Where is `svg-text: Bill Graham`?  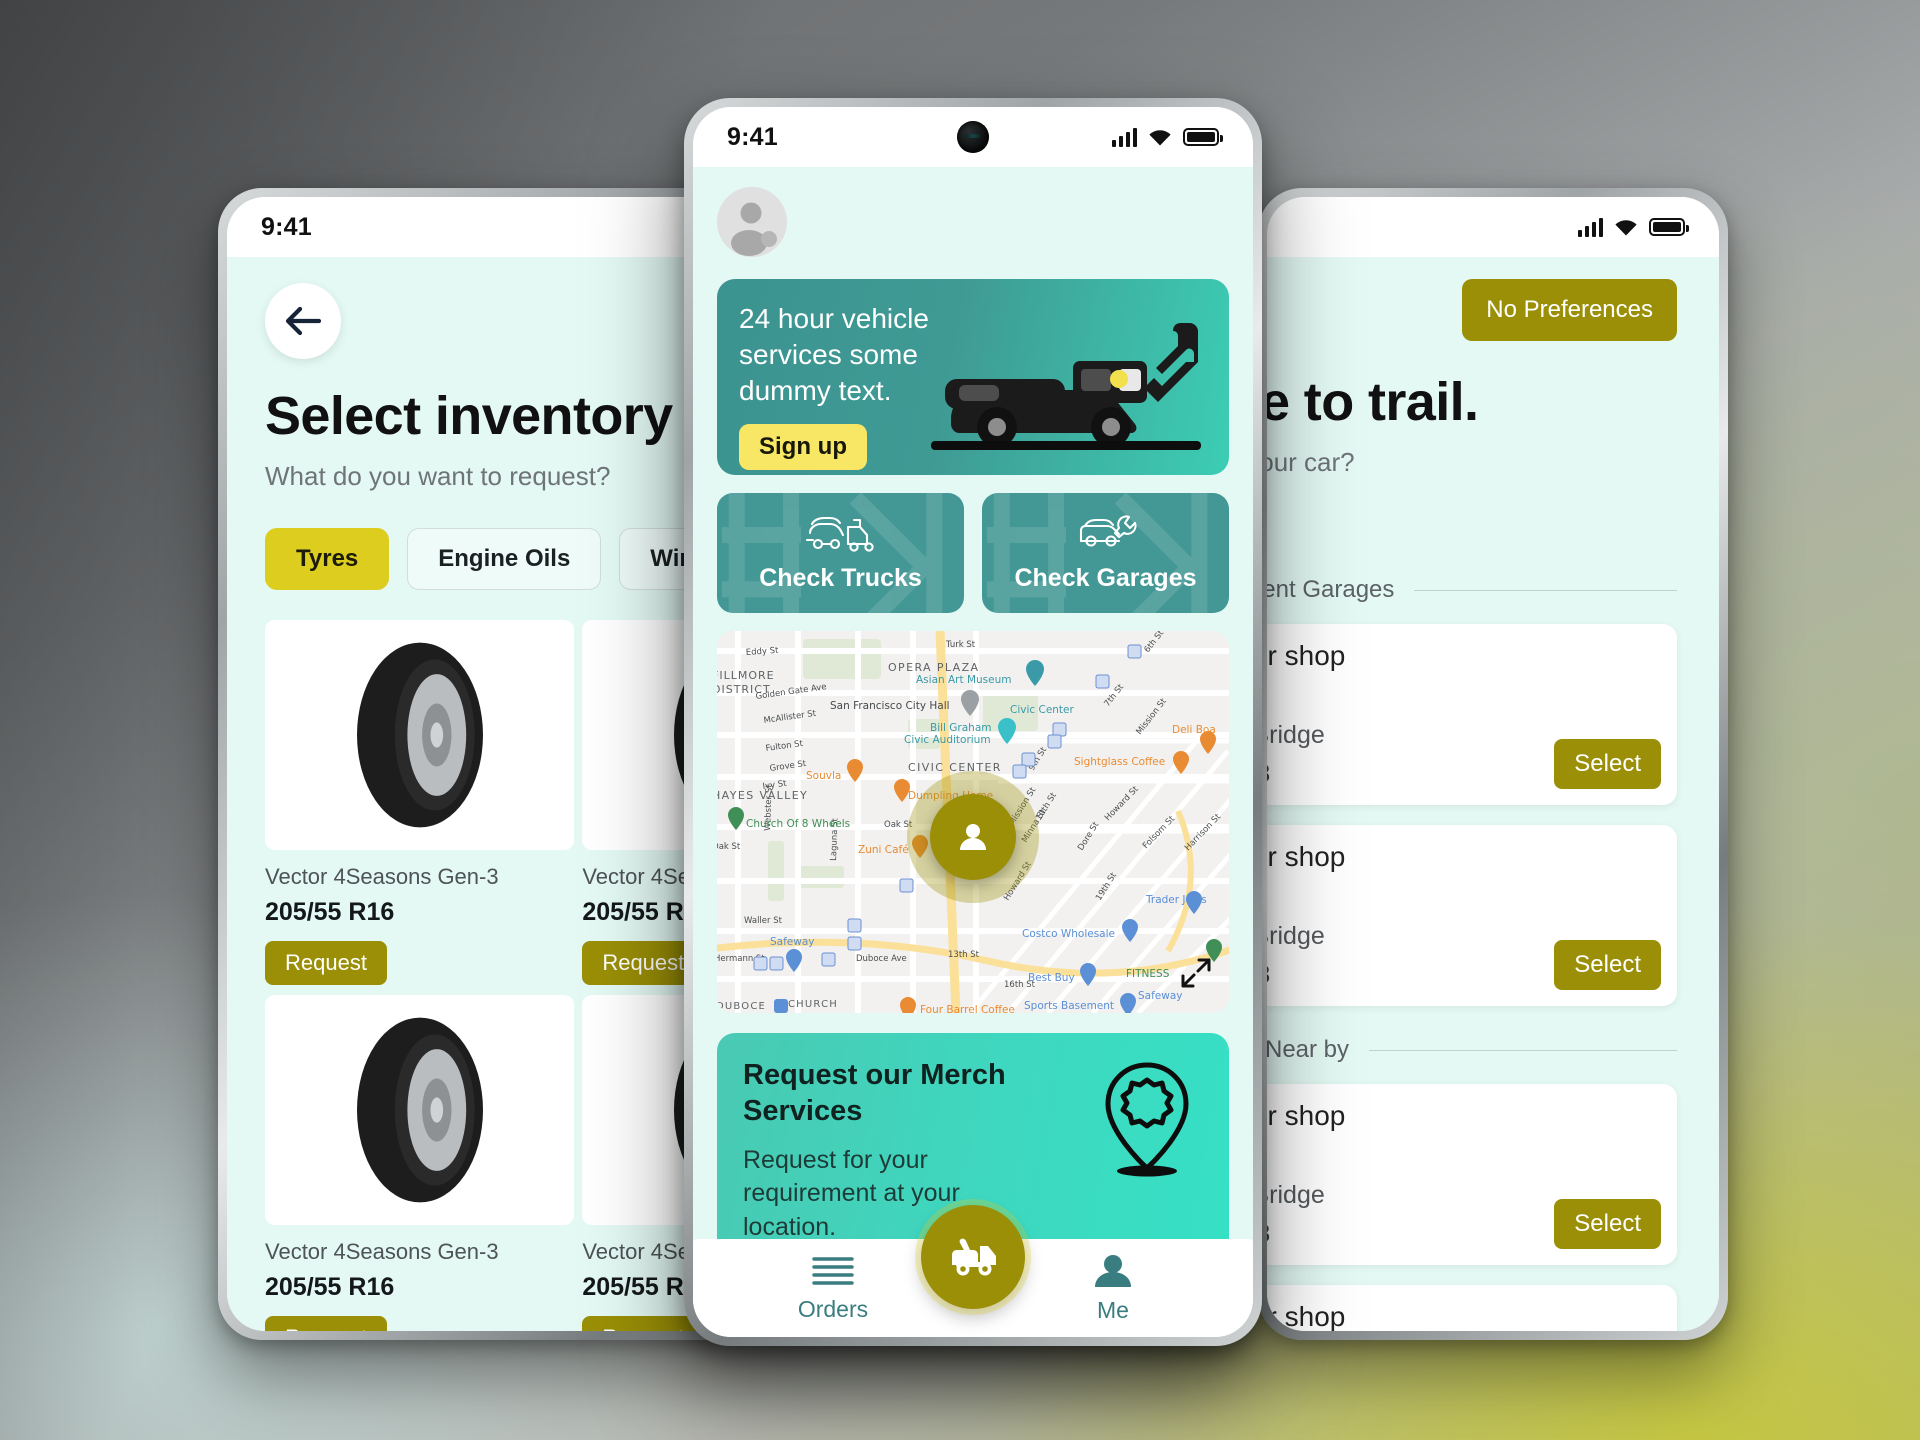 svg-text: Bill Graham is located at coordinates (961, 728).